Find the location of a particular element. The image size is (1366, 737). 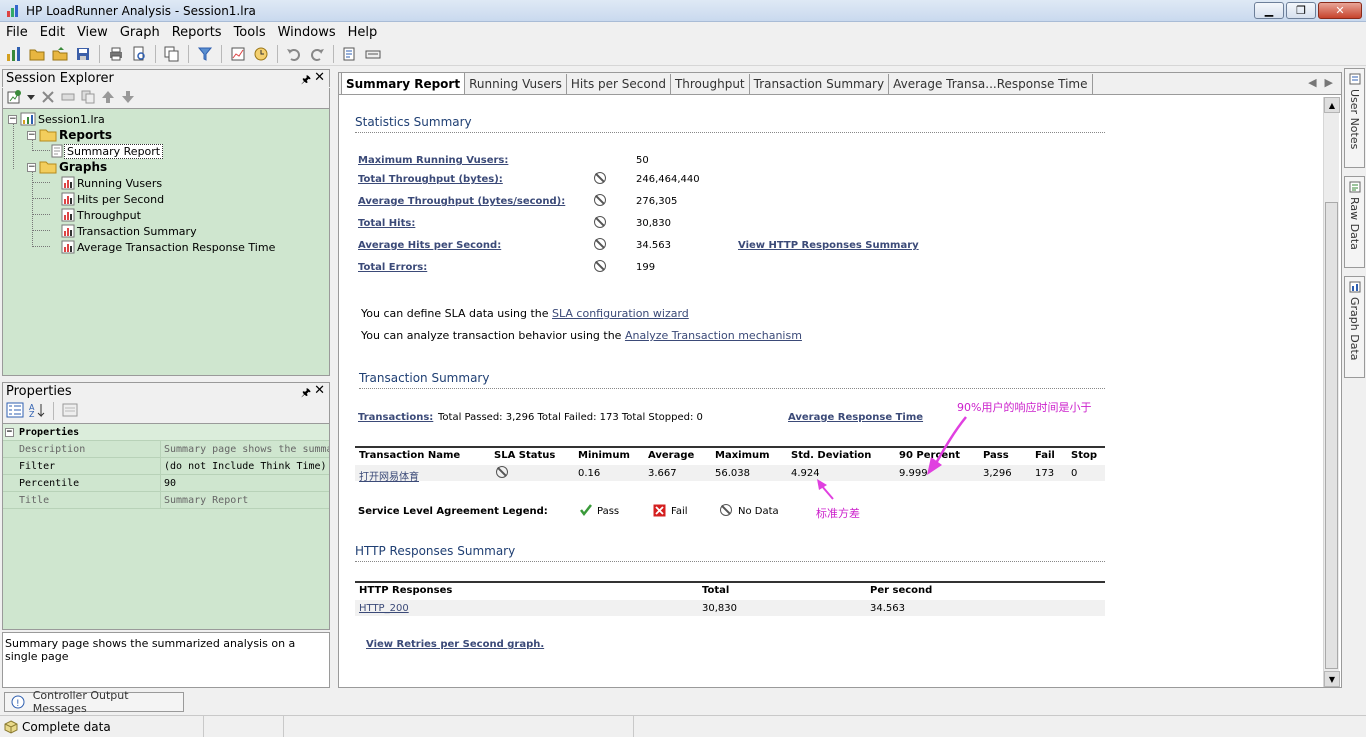

tab-hits-per-second: Hits per Second is located at coordinates (619, 84).